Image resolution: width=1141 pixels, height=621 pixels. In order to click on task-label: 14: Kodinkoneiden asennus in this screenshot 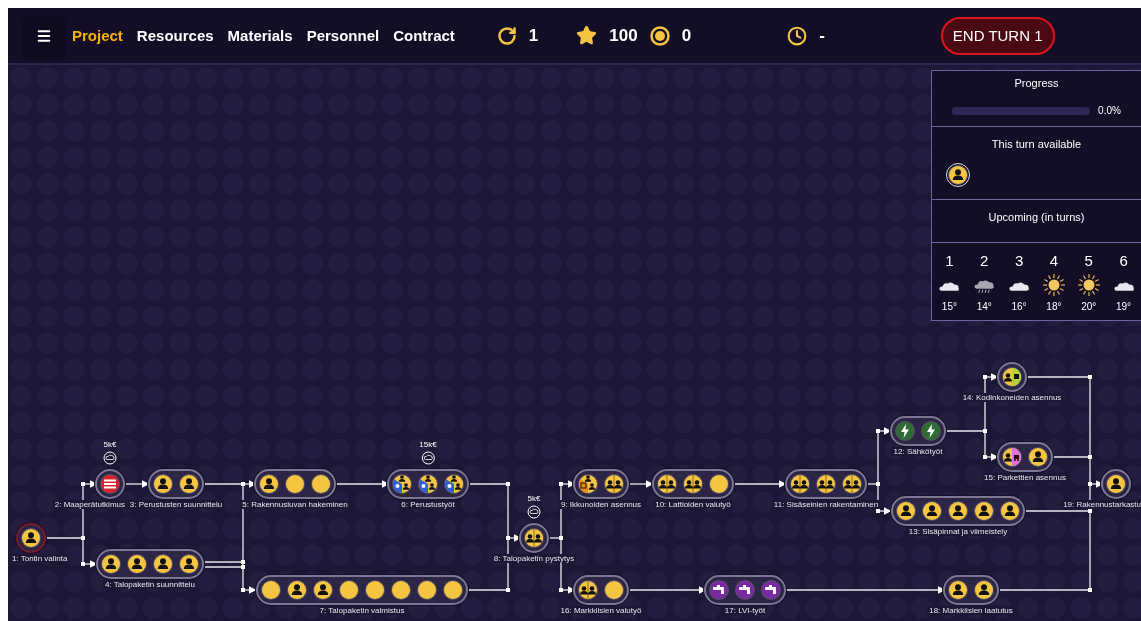, I will do `click(1012, 397)`.